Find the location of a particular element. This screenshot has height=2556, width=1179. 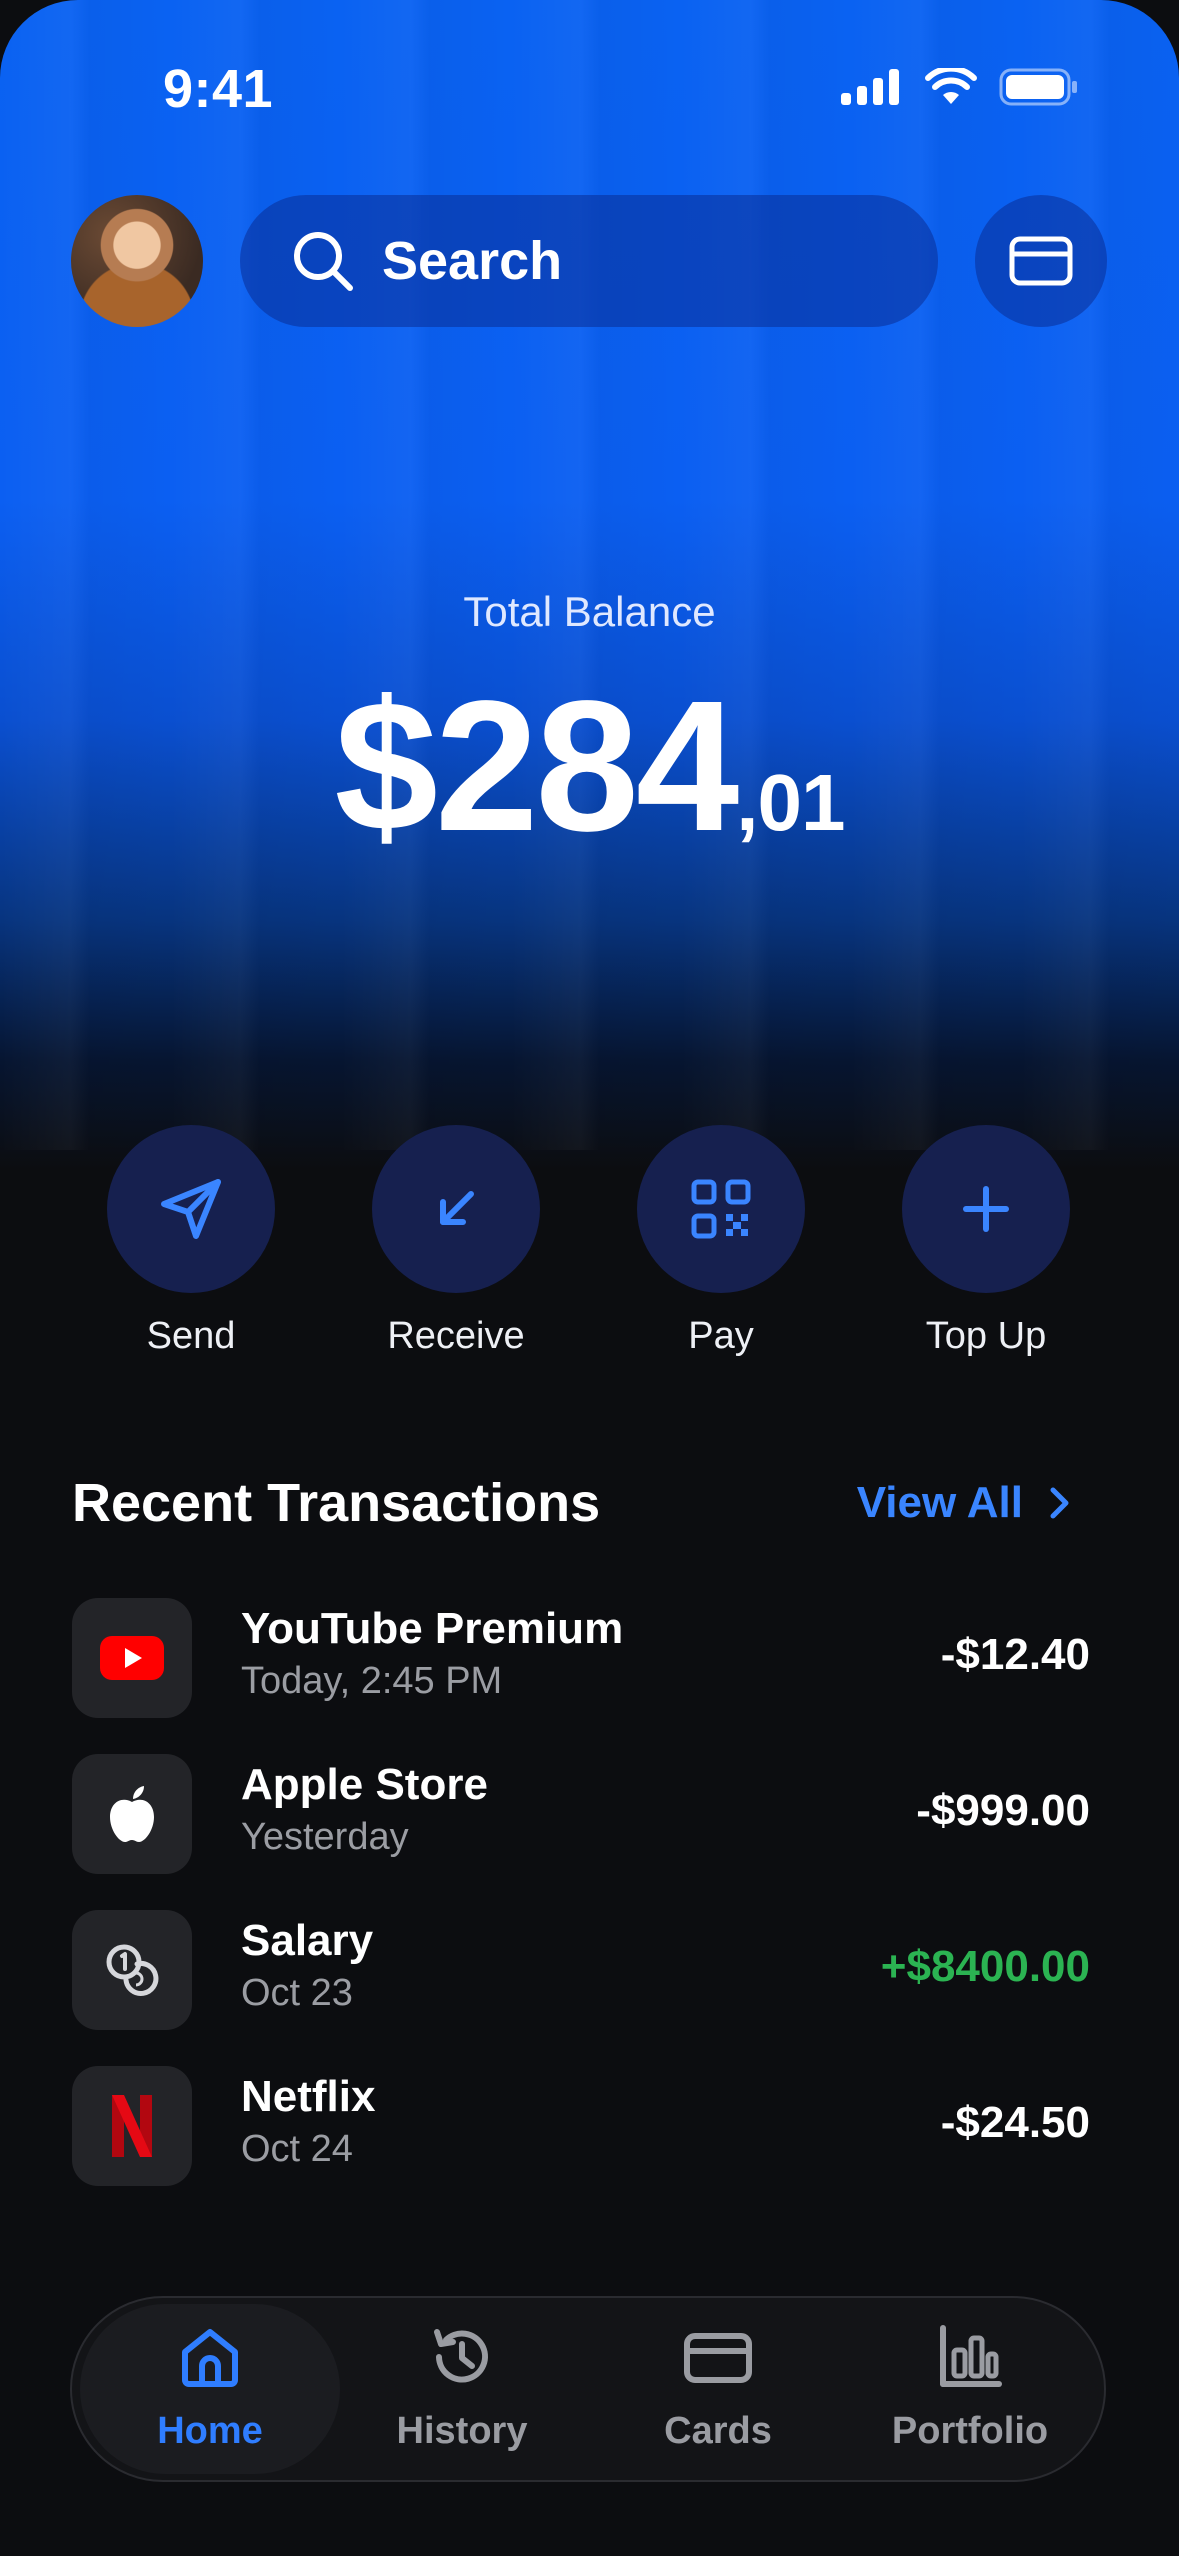

transaction-name: YouTube Premium is located at coordinates (432, 1628).